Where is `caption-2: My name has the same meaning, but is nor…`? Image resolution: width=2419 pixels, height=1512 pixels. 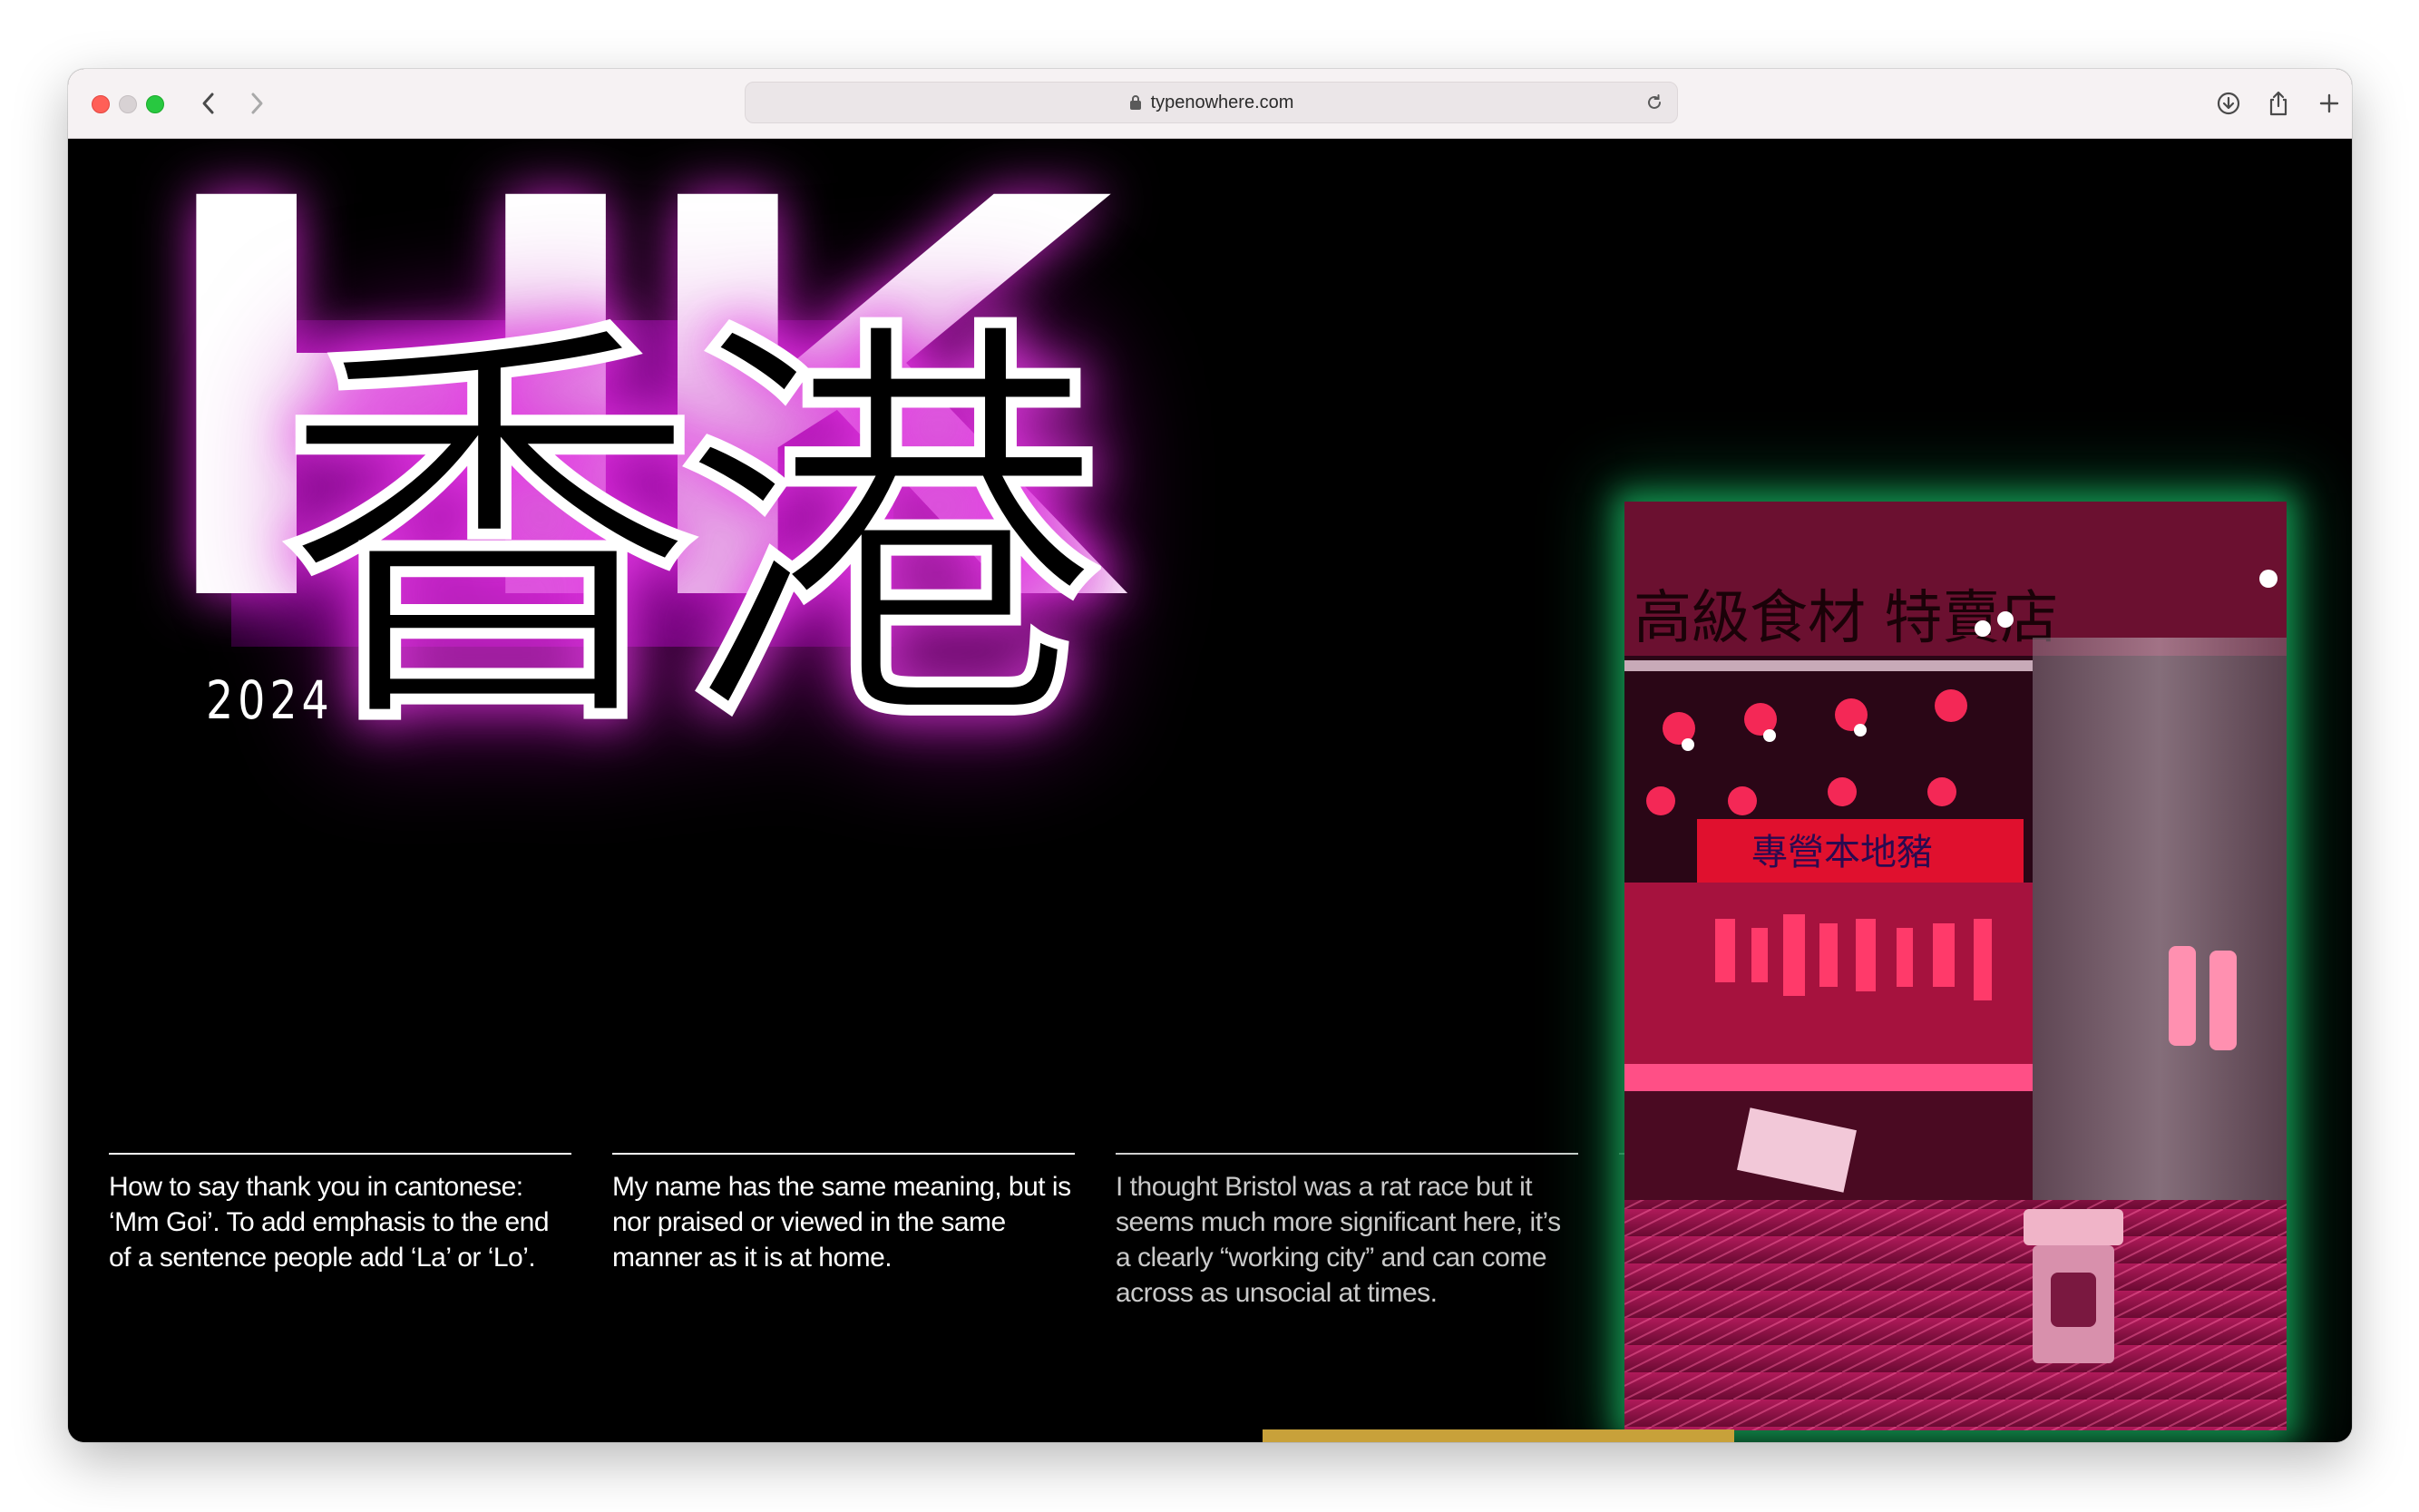 caption-2: My name has the same meaning, but is nor… is located at coordinates (844, 1214).